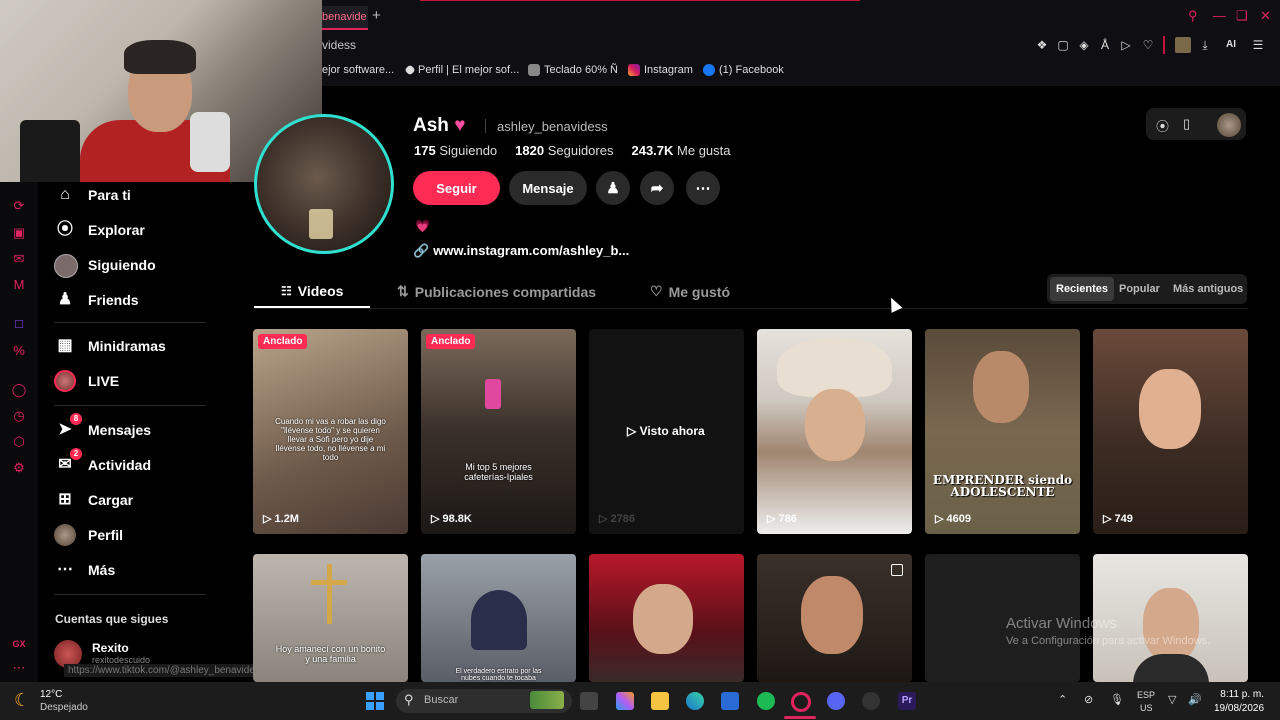 The image size is (1280, 720). I want to click on twitch-icon: □, so click(19, 324).